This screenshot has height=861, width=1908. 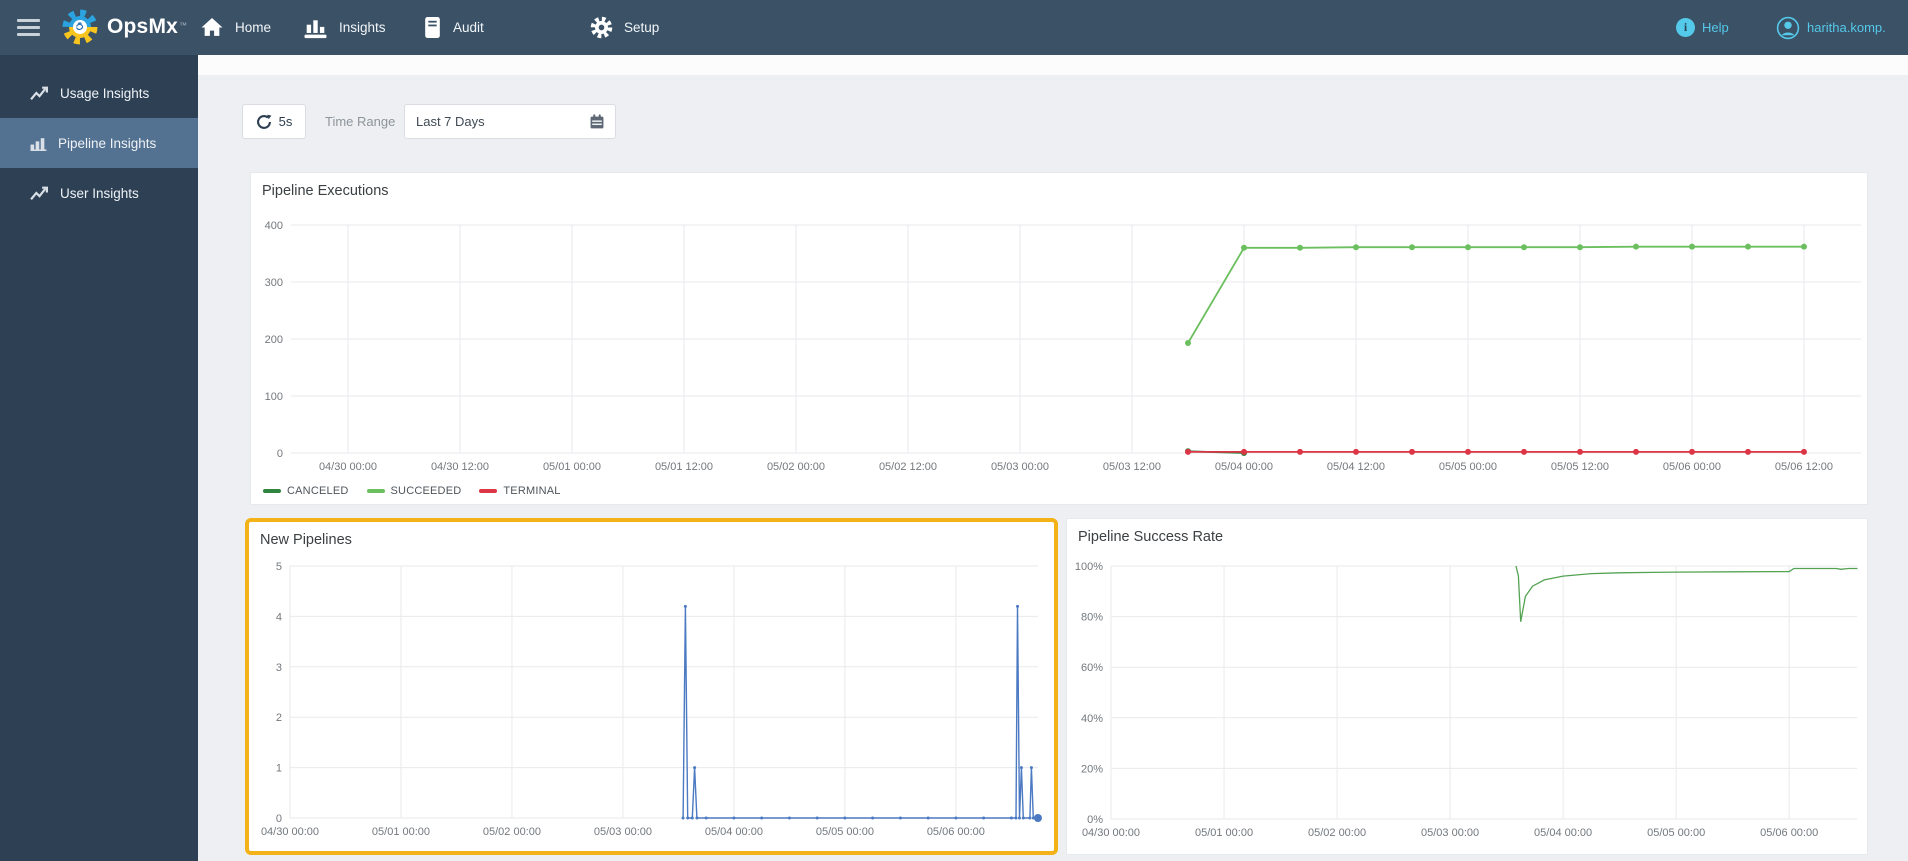 I want to click on legend-item-canceled: CANCELED, so click(x=306, y=491).